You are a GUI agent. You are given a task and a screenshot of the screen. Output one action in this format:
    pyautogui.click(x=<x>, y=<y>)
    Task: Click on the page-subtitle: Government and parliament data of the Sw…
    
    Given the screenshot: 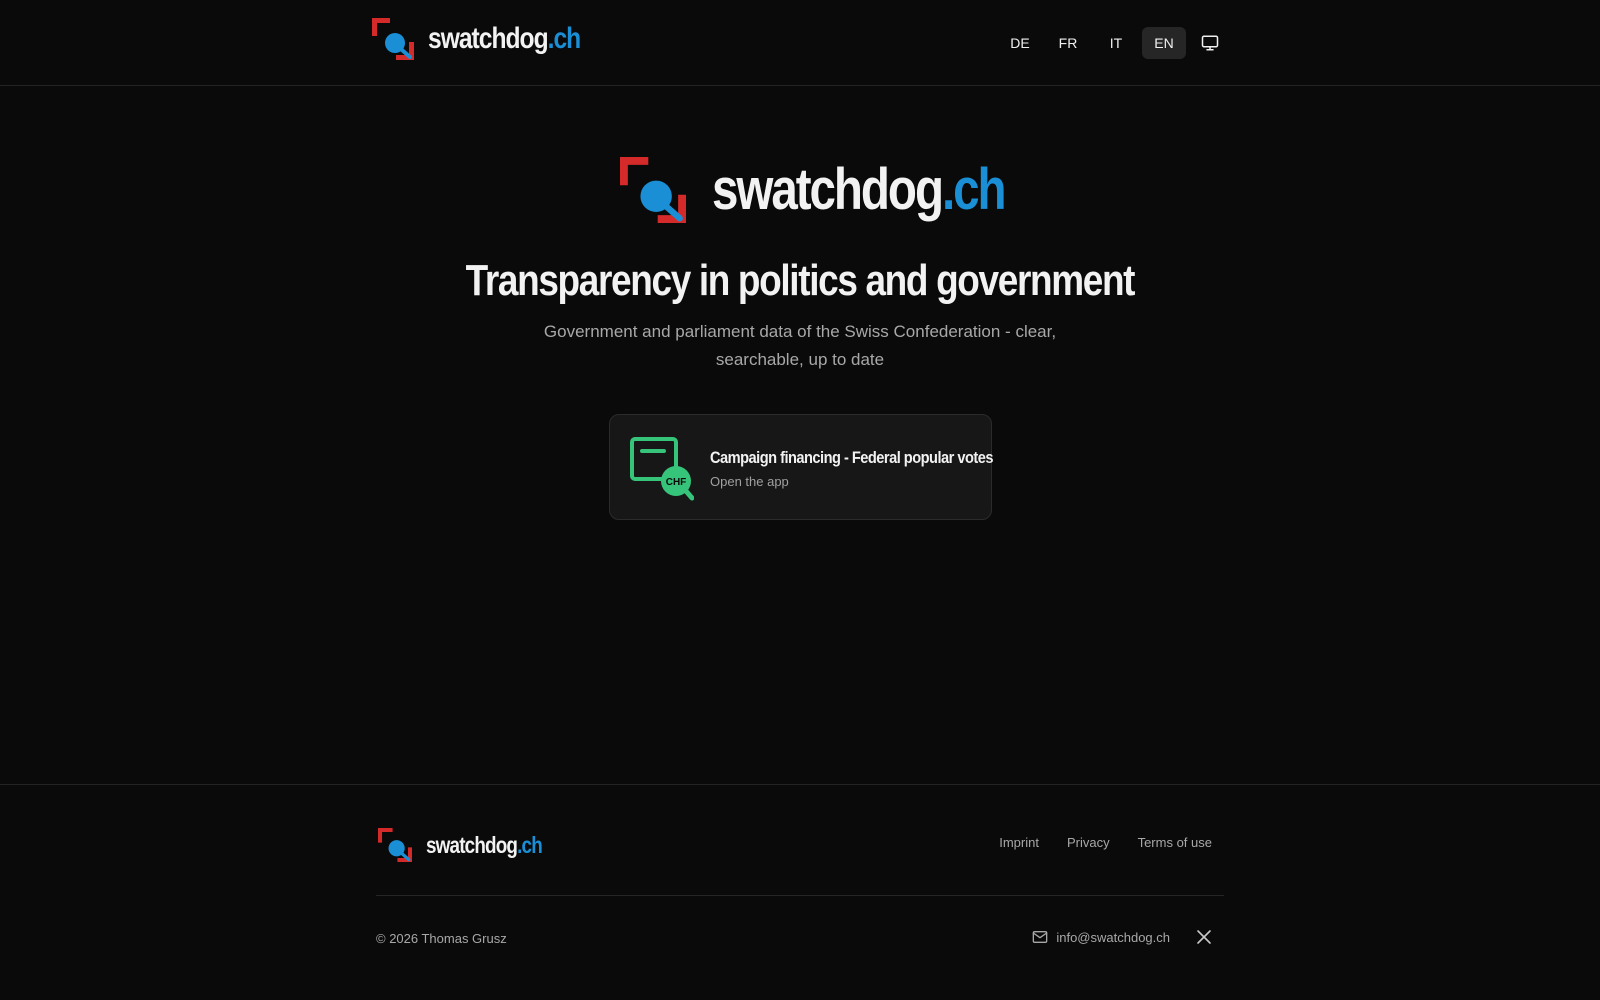 What is the action you would take?
    pyautogui.click(x=800, y=345)
    